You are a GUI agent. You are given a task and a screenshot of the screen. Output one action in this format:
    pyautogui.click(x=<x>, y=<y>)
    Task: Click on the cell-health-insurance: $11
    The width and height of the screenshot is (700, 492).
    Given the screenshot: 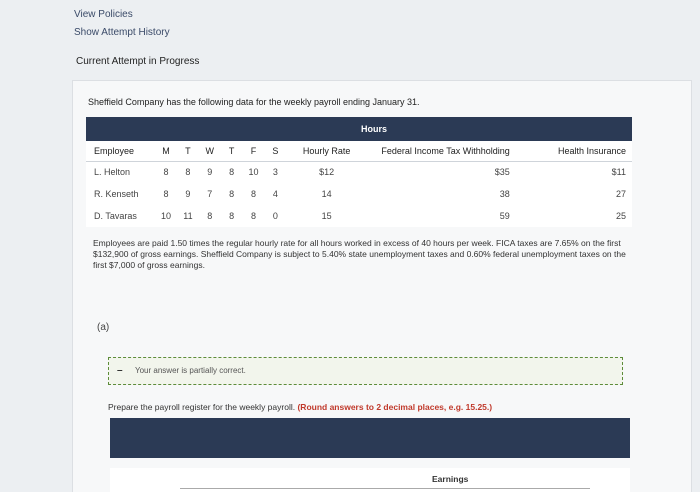 What is the action you would take?
    pyautogui.click(x=618, y=172)
    